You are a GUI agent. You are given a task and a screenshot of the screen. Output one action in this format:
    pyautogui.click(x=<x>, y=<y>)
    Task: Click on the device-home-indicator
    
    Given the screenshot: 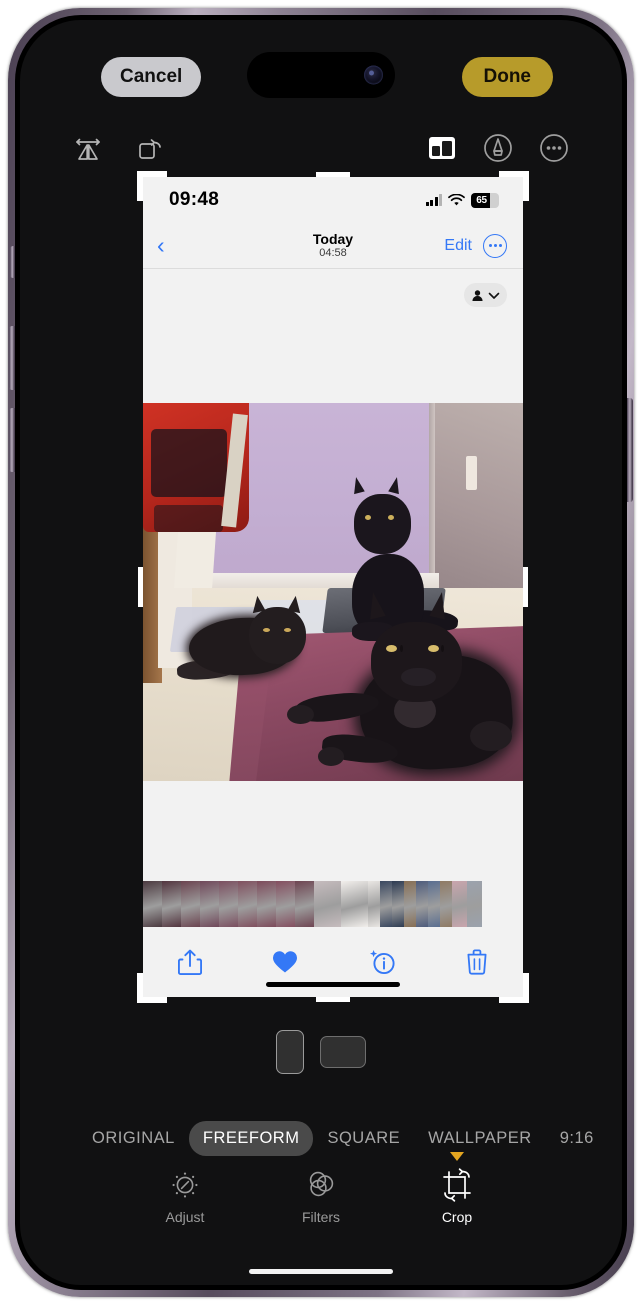 What is the action you would take?
    pyautogui.click(x=321, y=1271)
    